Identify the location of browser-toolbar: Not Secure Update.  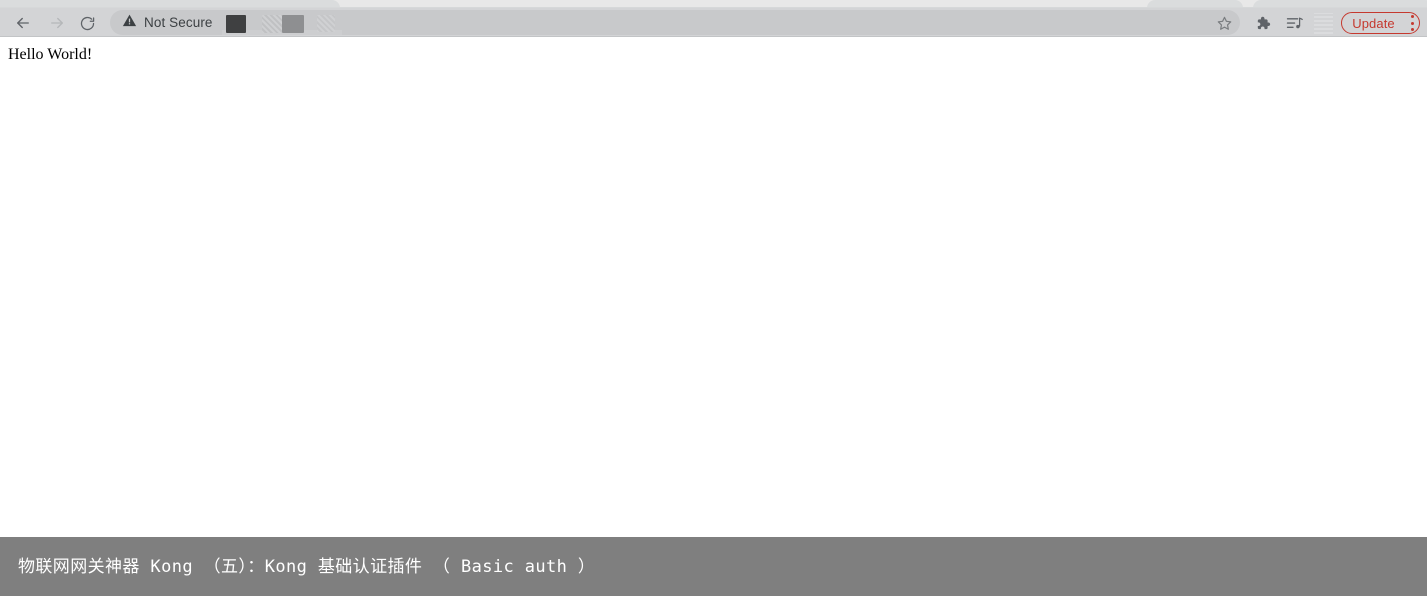
(713, 22).